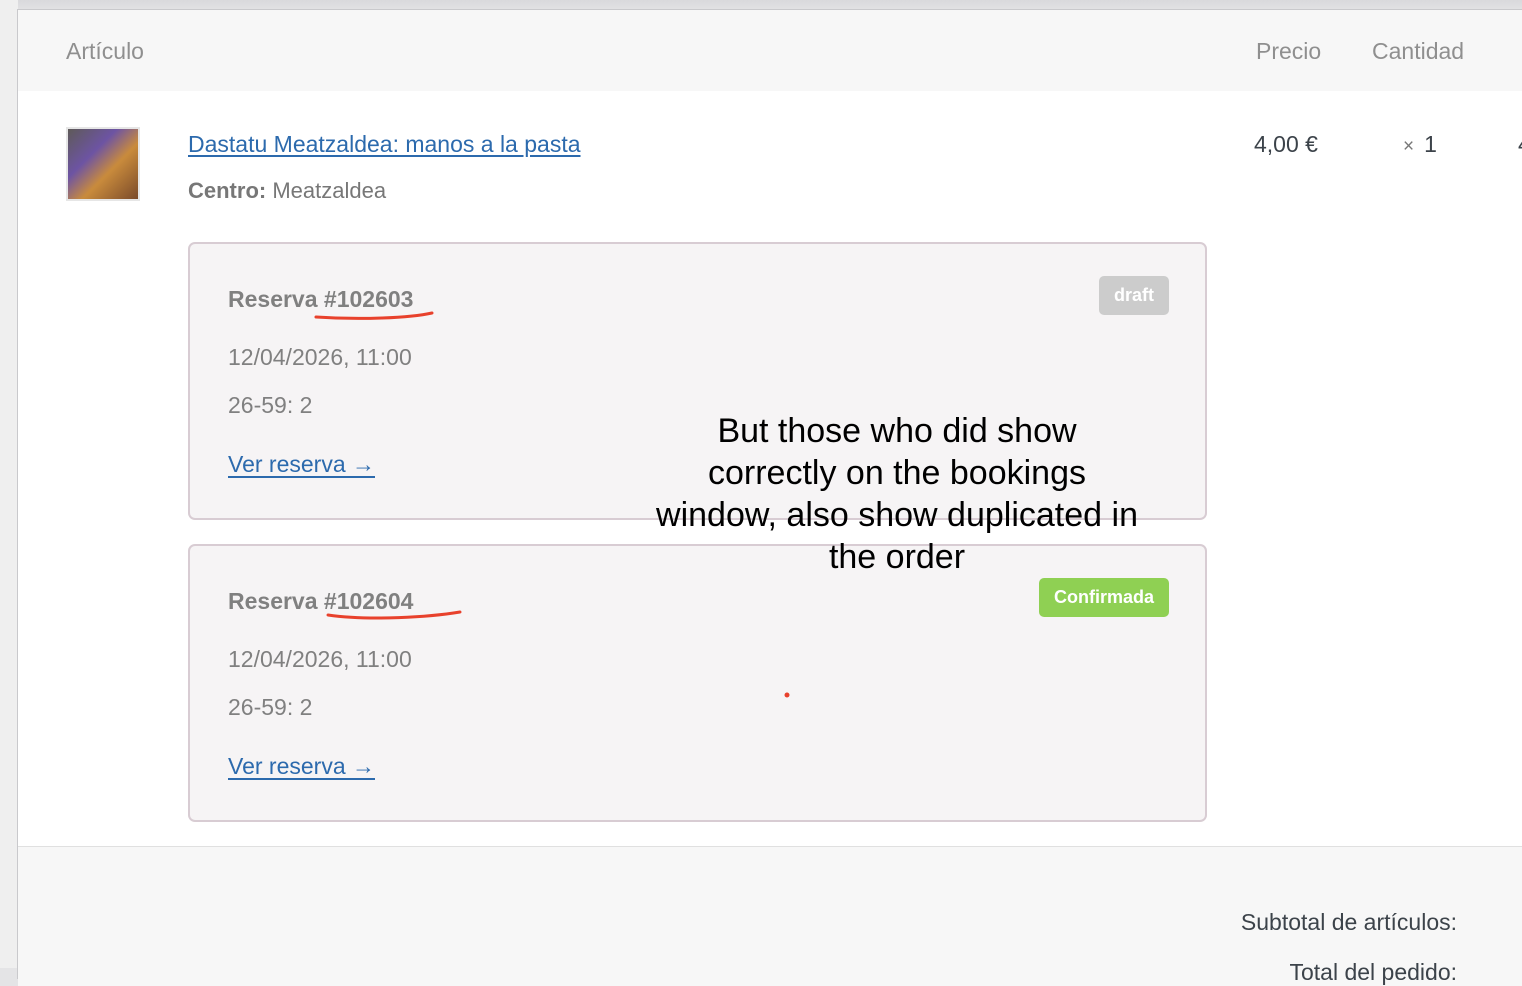  I want to click on product-meta: Centro: Meatzaldea, so click(287, 191).